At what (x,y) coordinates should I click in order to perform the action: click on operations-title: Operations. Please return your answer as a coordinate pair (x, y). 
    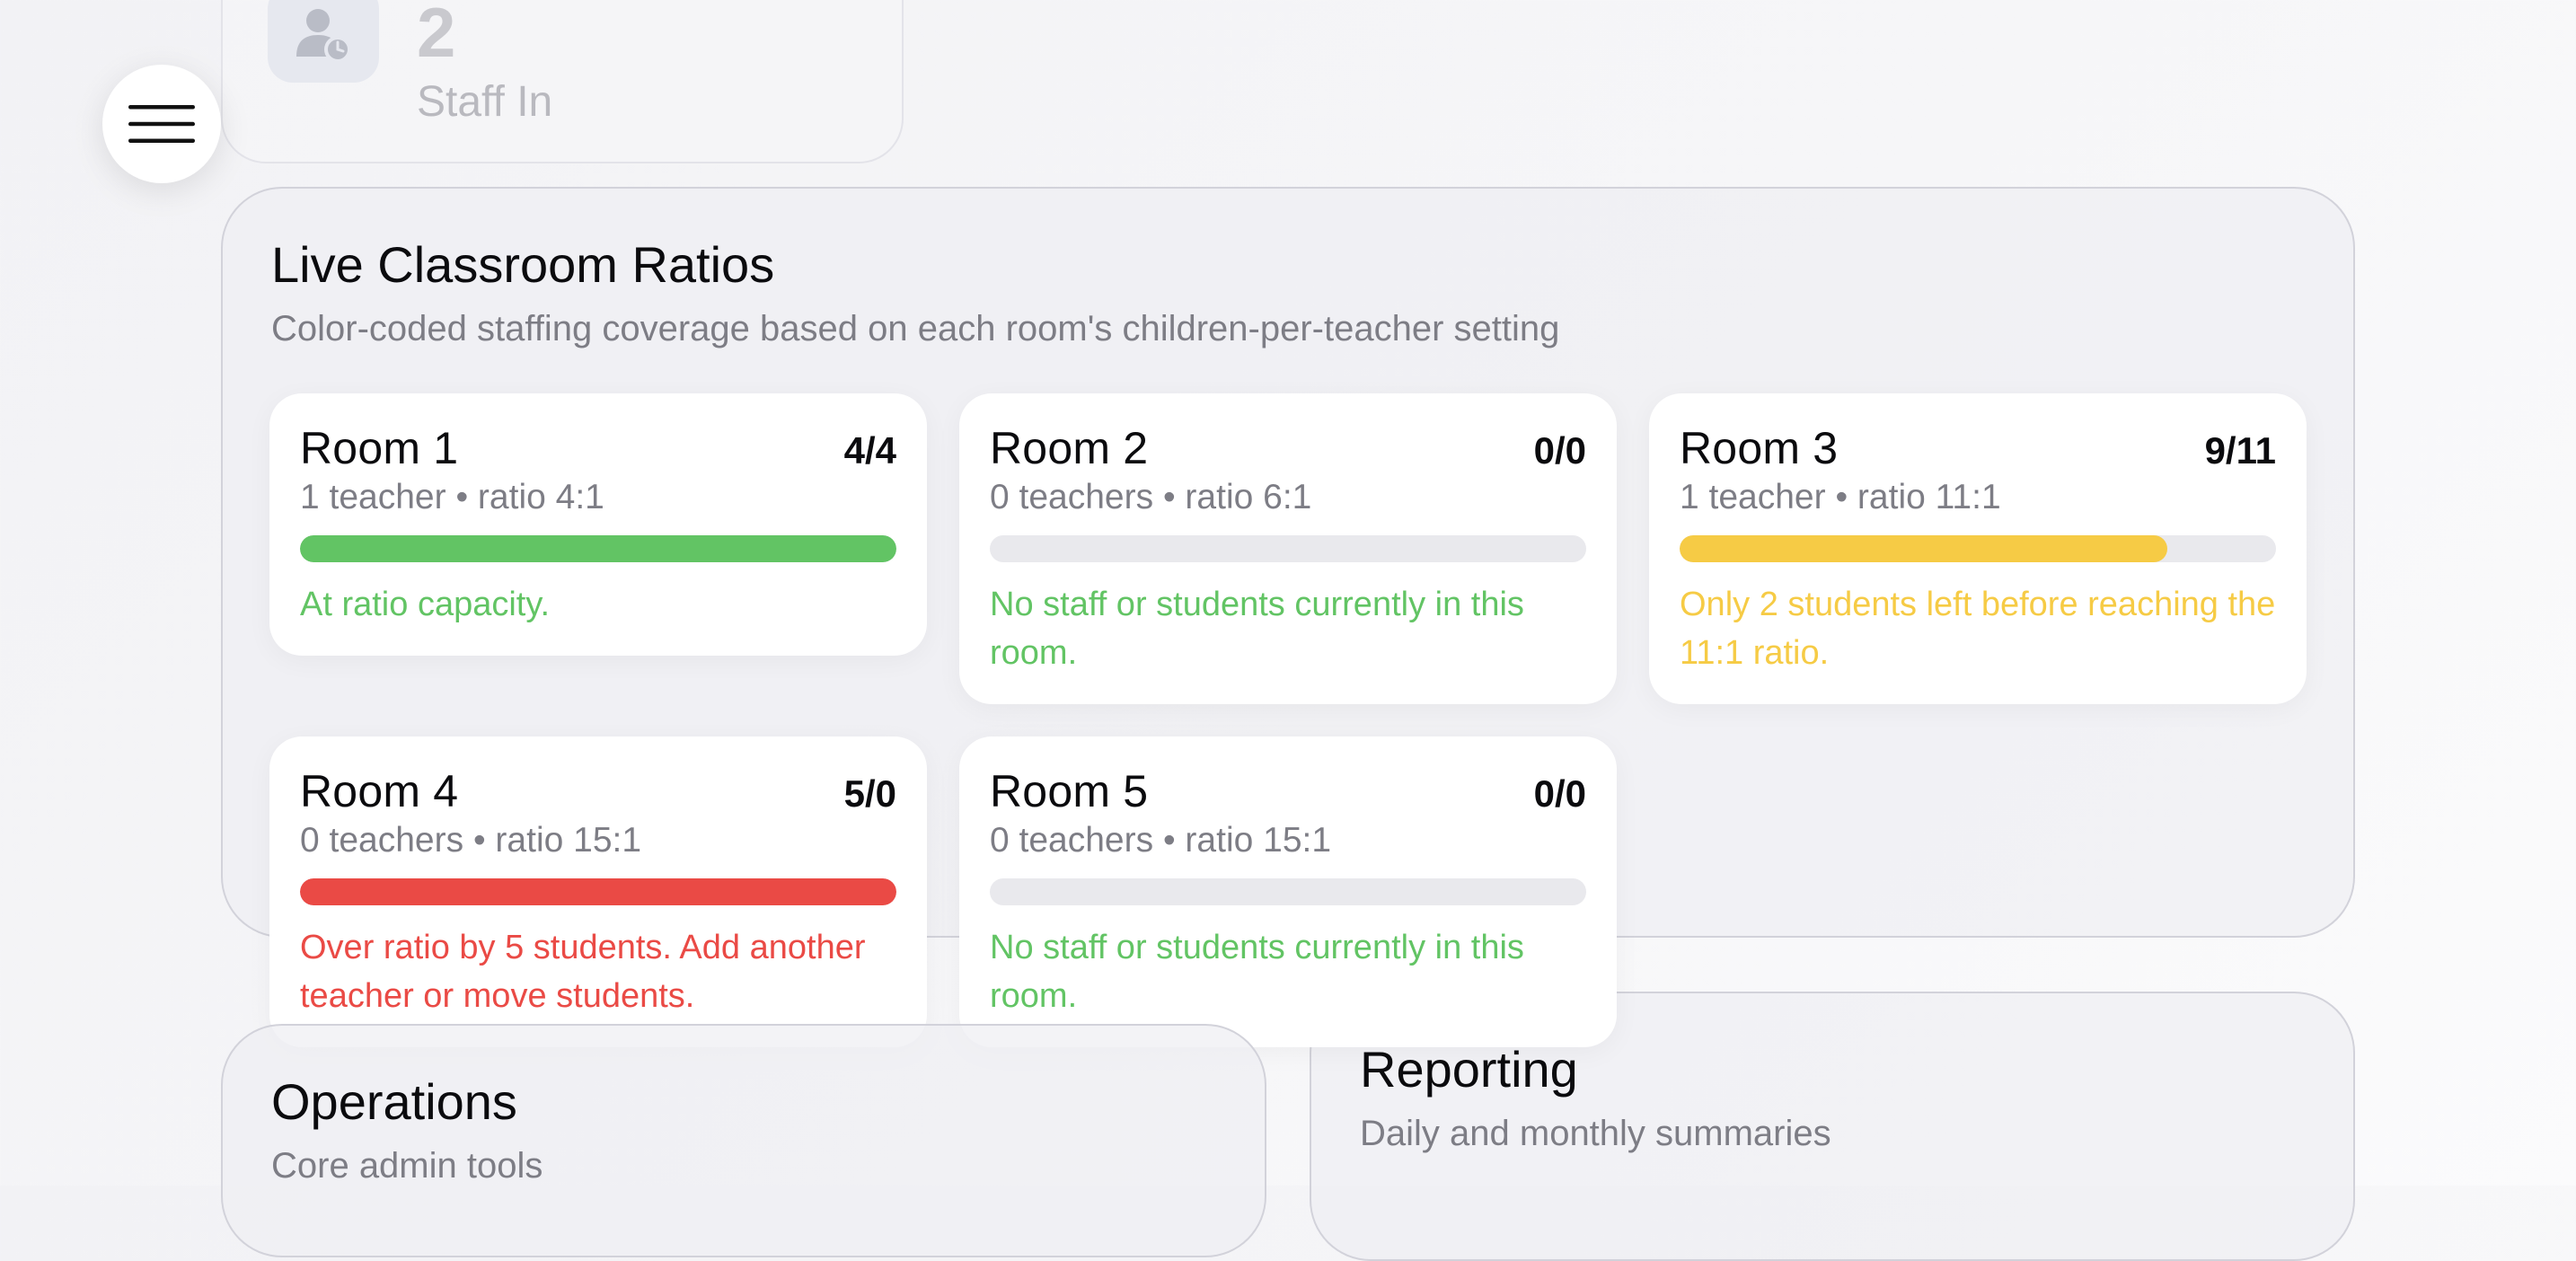
    Looking at the image, I should click on (394, 1102).